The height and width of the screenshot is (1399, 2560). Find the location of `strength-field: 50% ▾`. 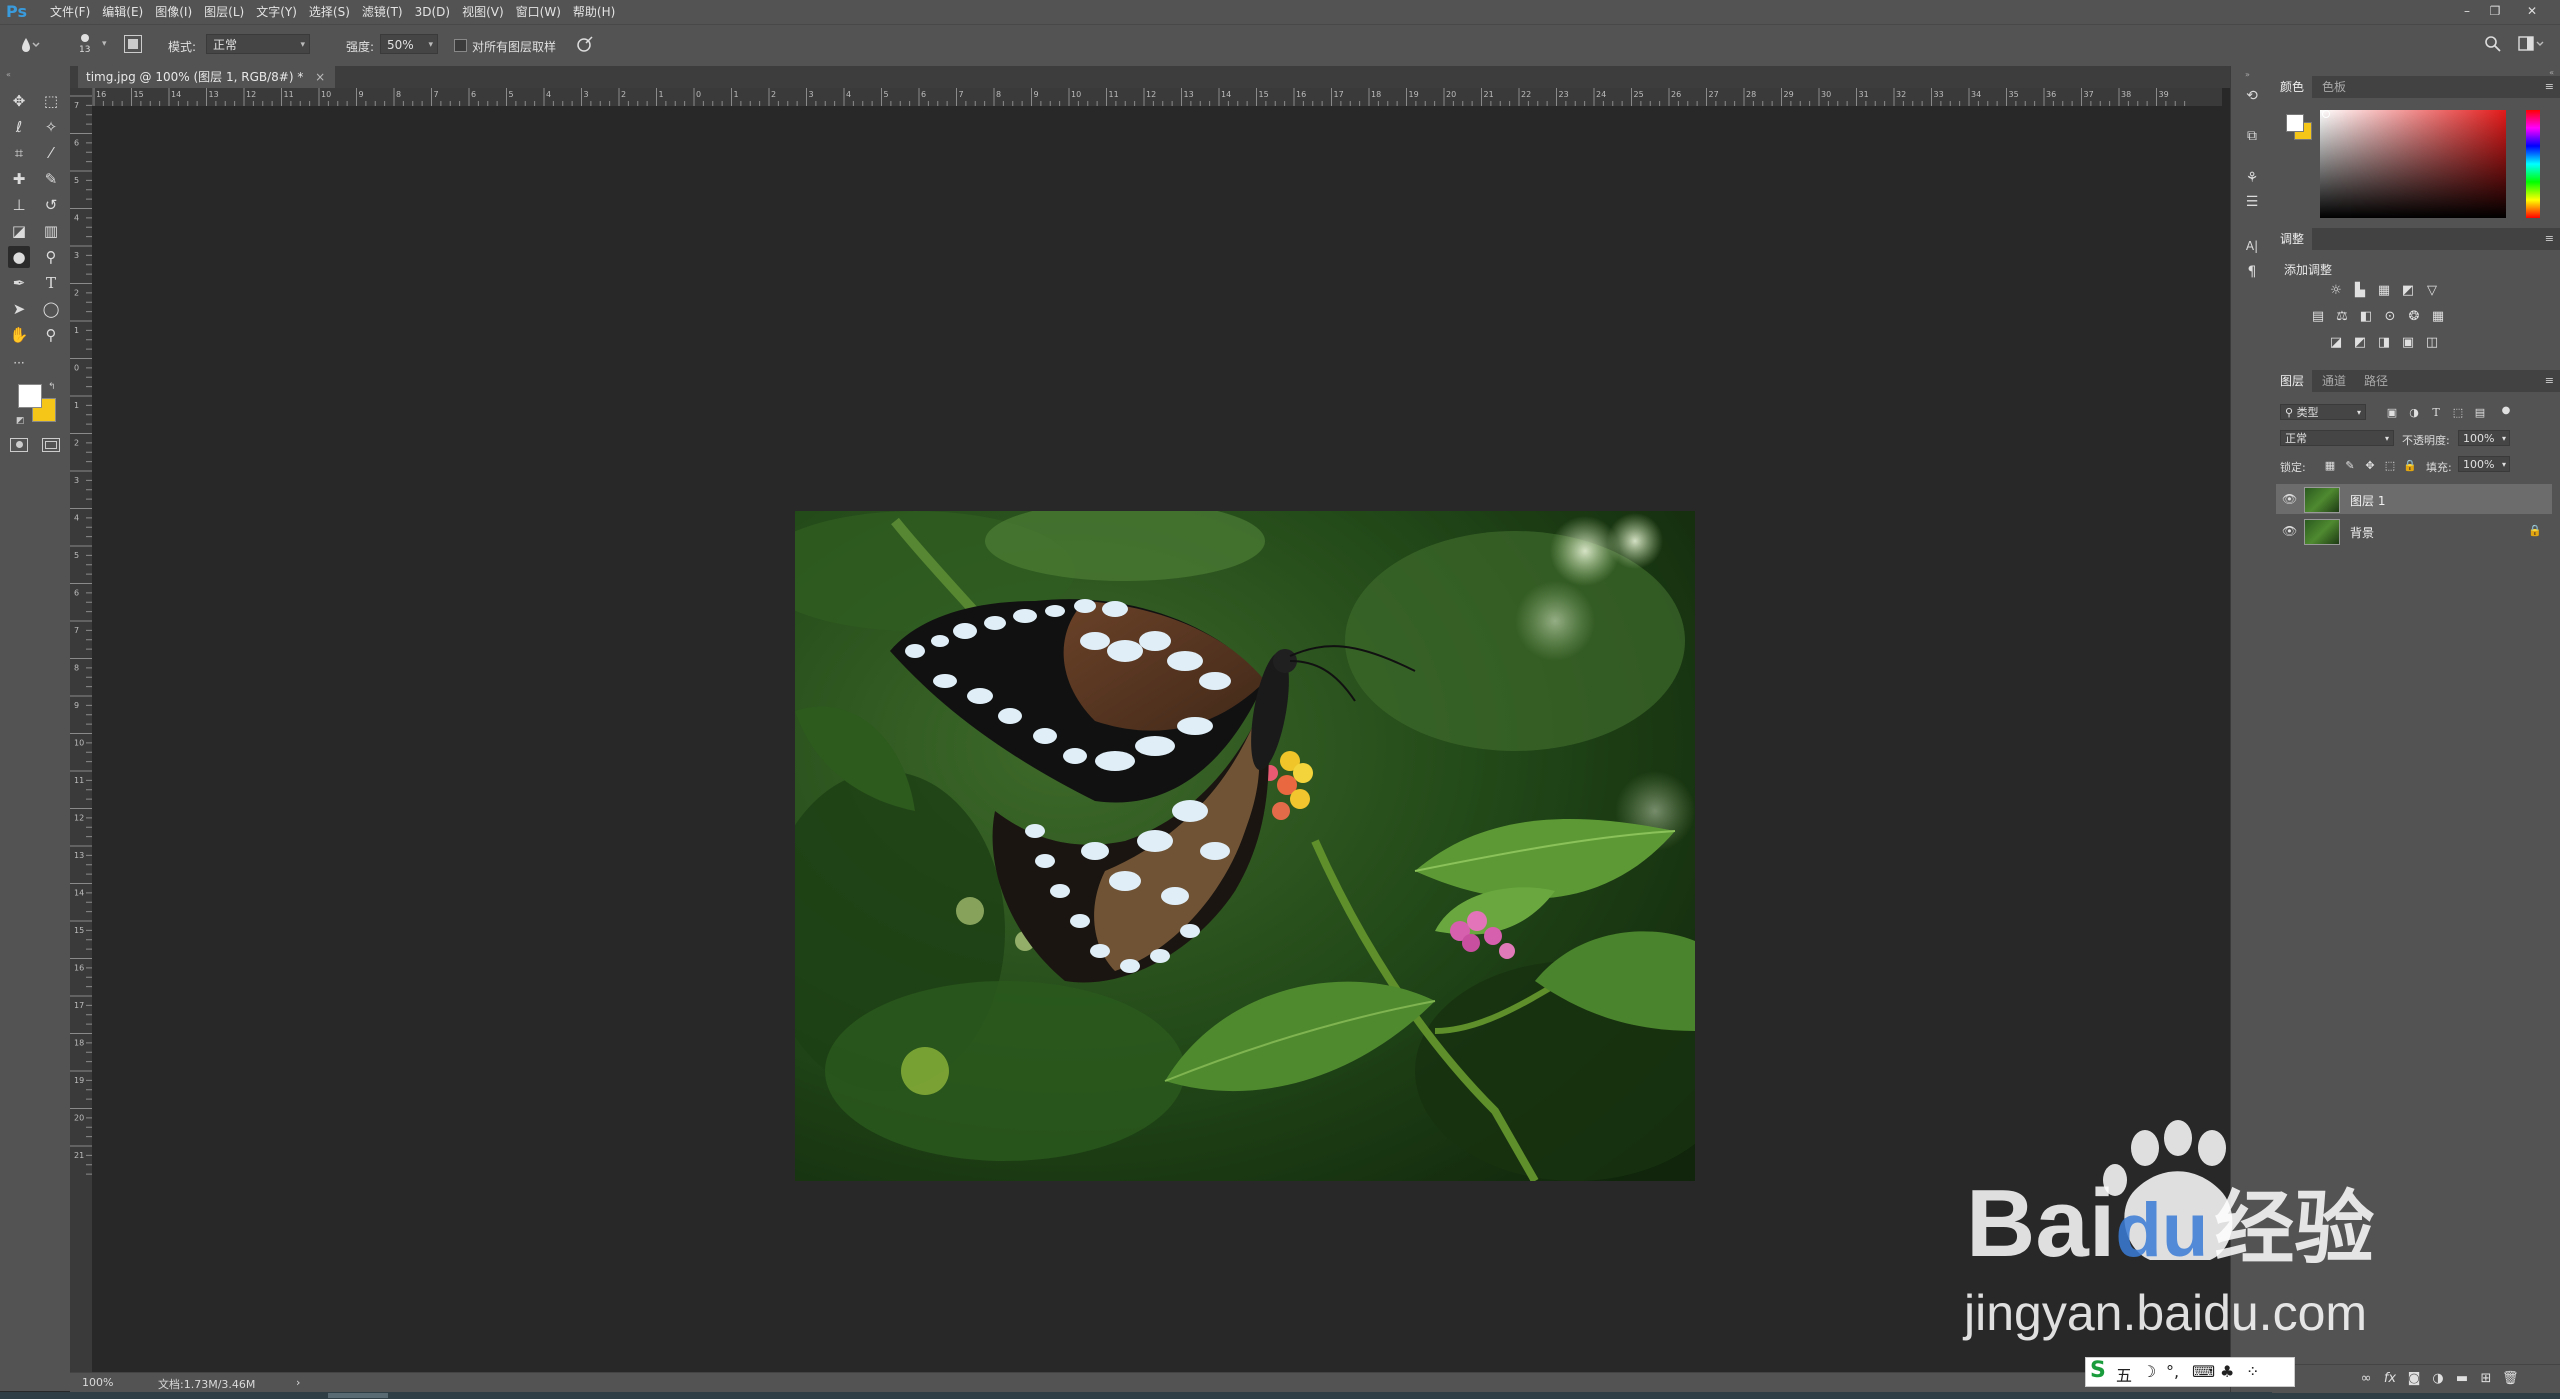

strength-field: 50% ▾ is located at coordinates (409, 44).